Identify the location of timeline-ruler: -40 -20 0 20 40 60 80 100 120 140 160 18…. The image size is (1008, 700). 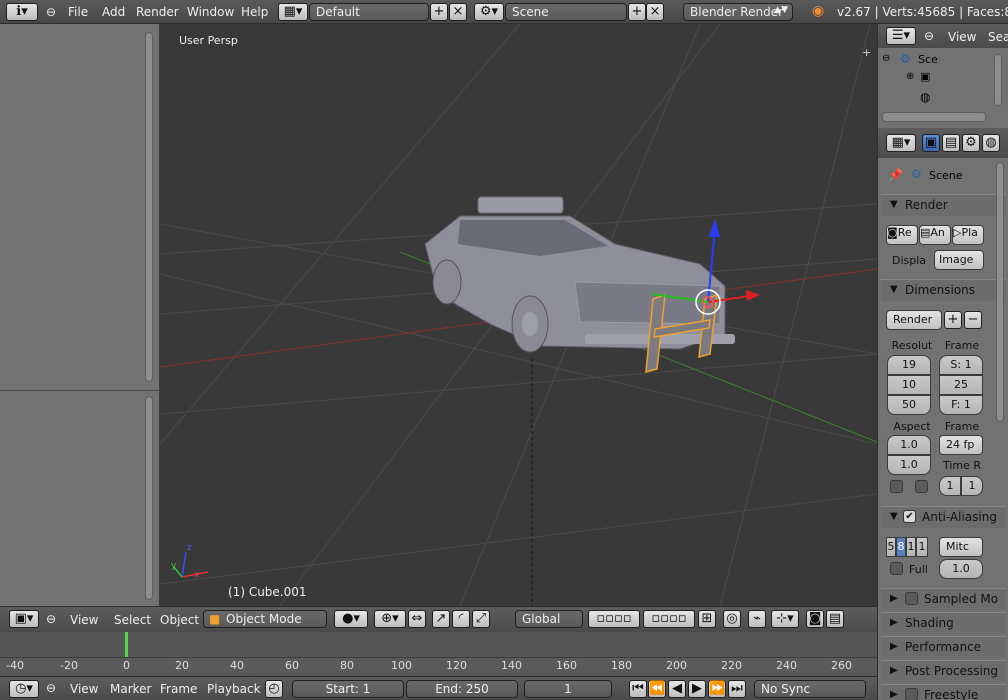
(438, 665).